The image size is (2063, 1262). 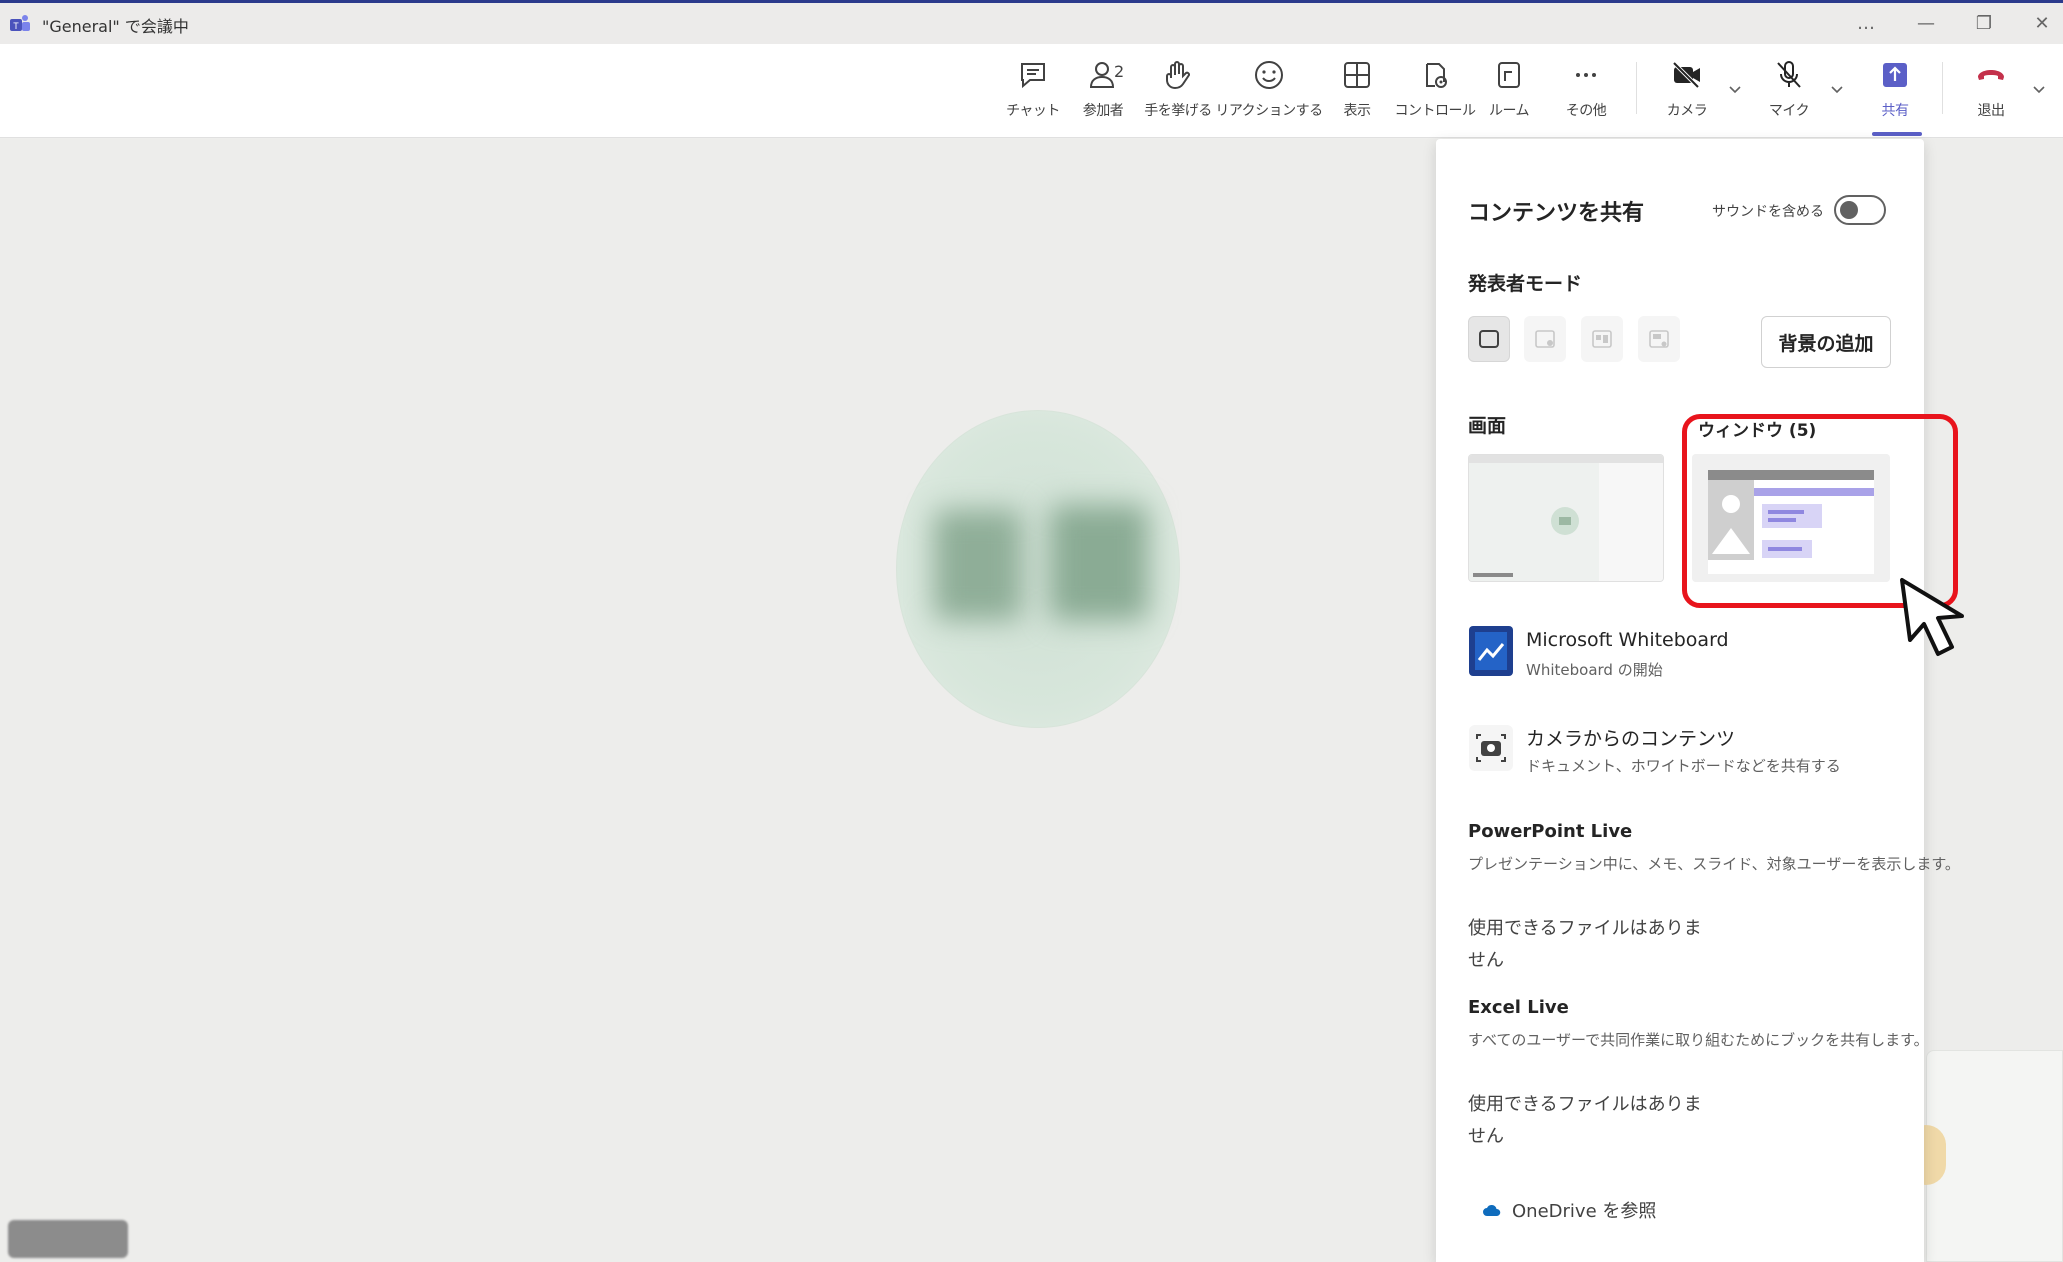 I want to click on content-only-icon, so click(x=1489, y=339).